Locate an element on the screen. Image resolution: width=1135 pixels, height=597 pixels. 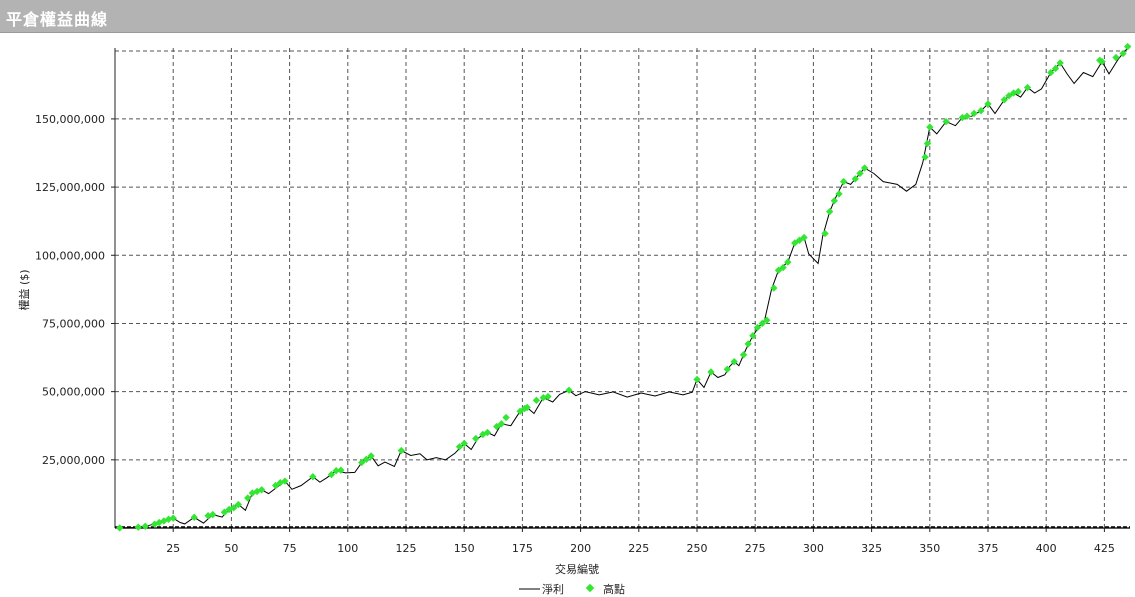
x-tick-label: 50 is located at coordinates (231, 548).